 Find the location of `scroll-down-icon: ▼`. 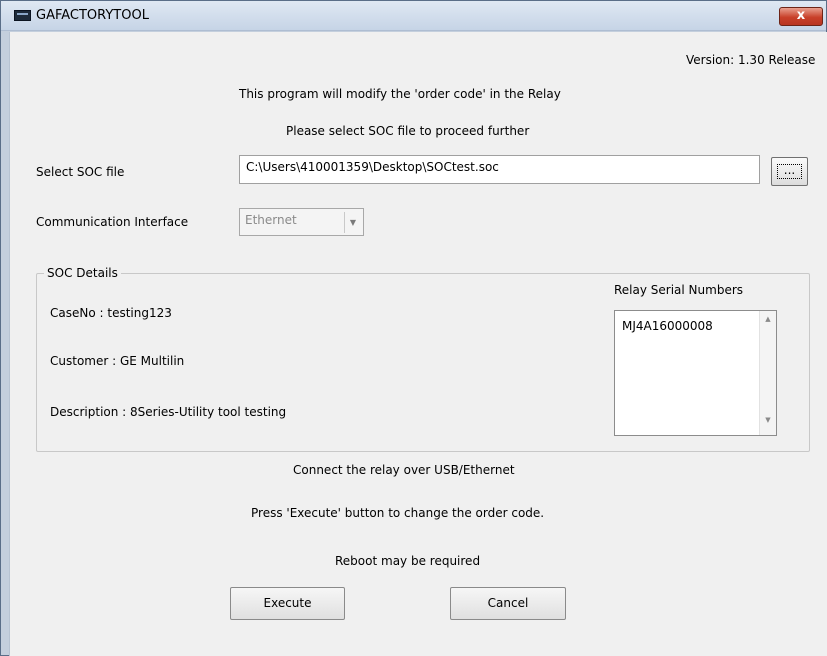

scroll-down-icon: ▼ is located at coordinates (768, 424).